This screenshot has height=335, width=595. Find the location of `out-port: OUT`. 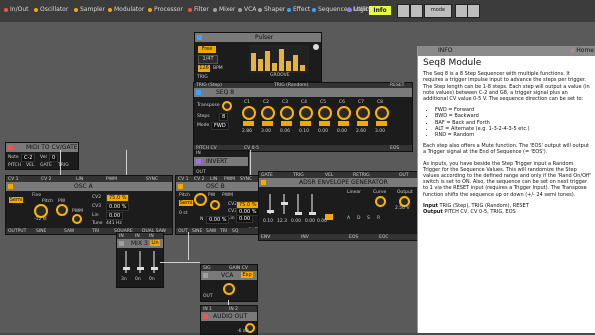

out-port: OUT is located at coordinates (183, 231).